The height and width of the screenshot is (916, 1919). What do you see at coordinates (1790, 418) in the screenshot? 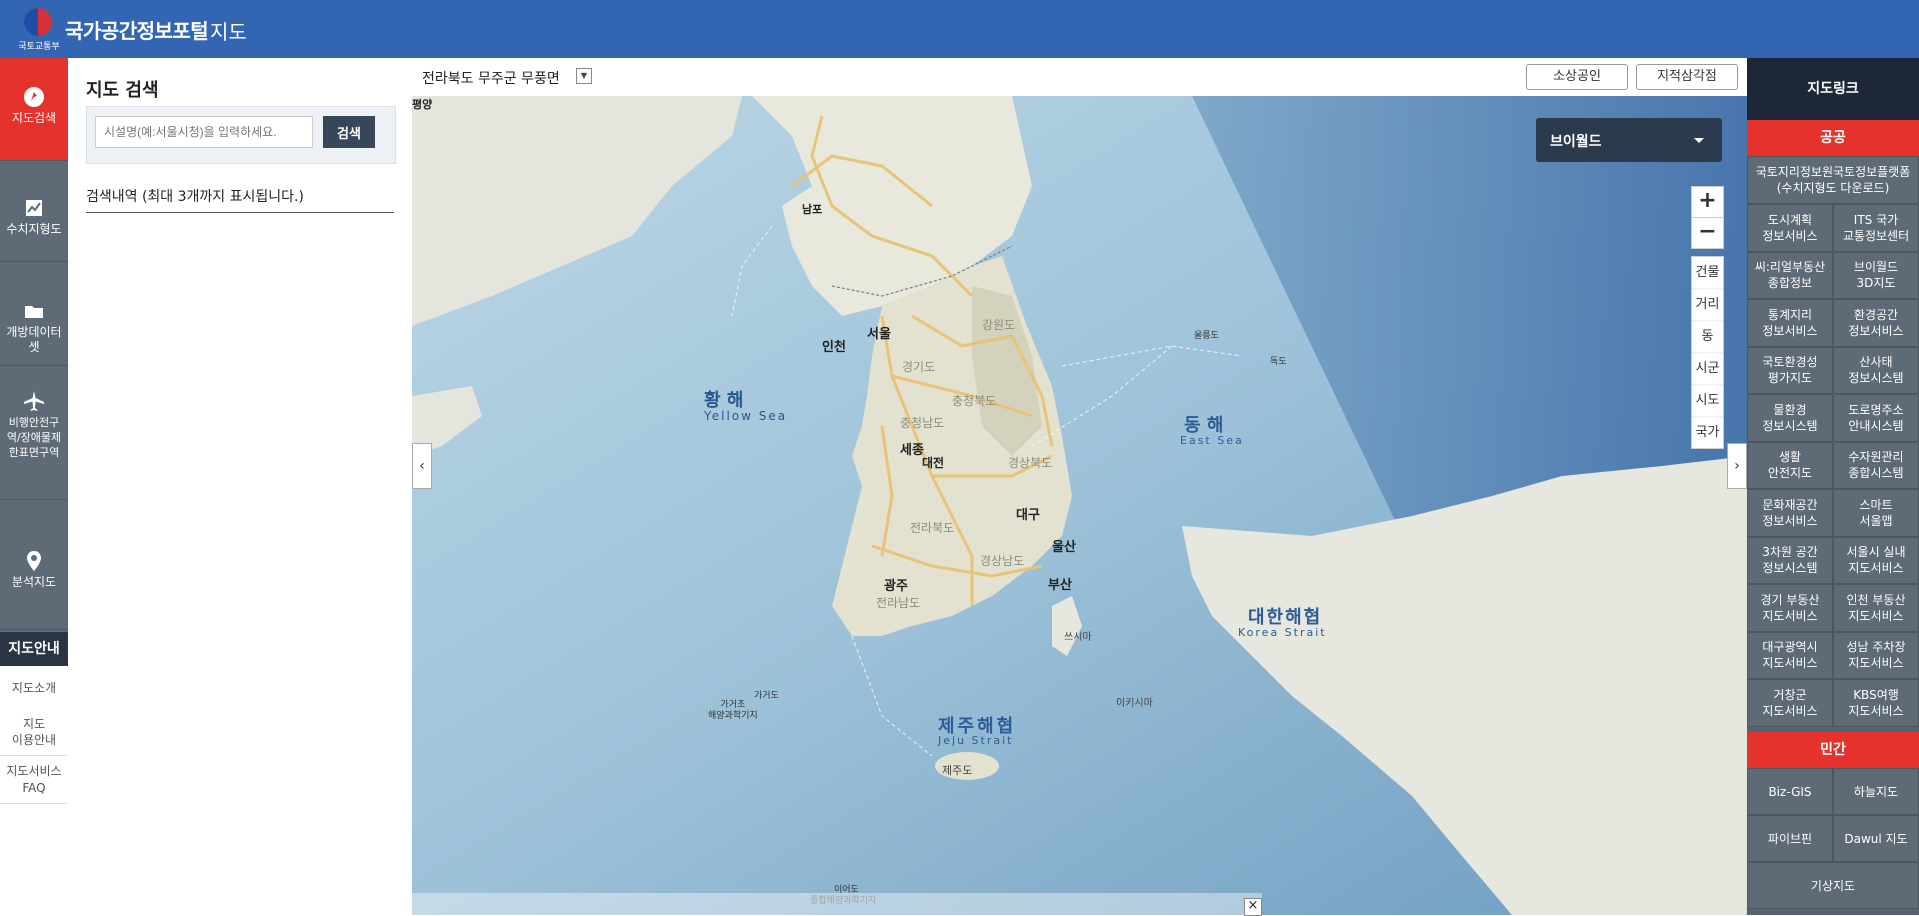
I see `public-link-item: 물환경 정보시스템` at bounding box center [1790, 418].